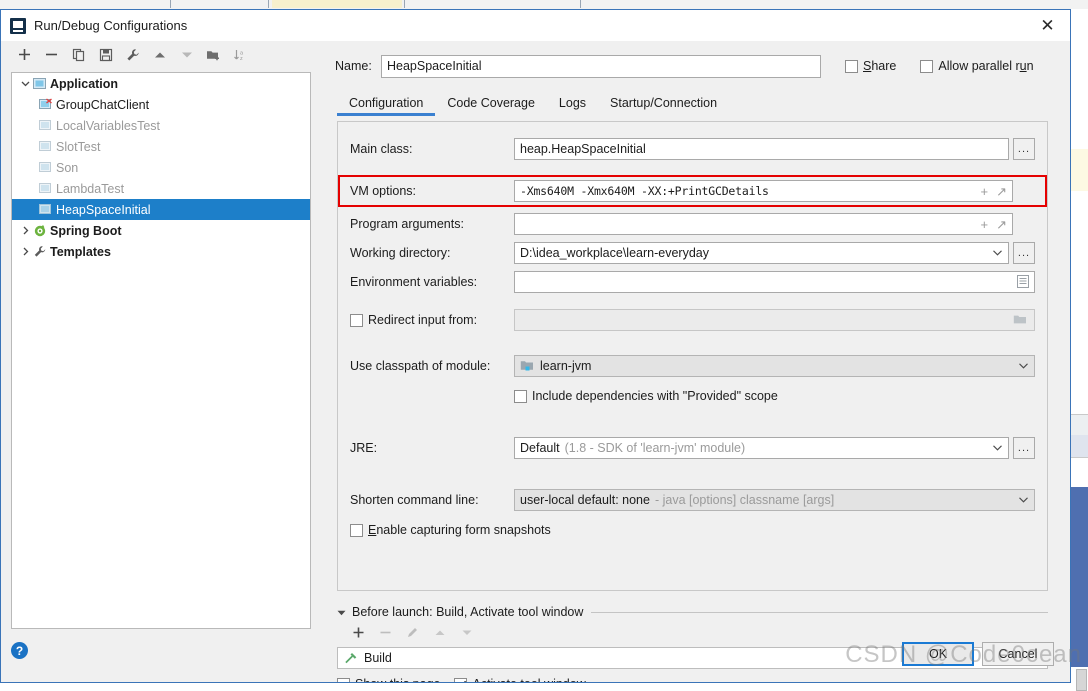  I want to click on build-hammer-icon, so click(351, 658).